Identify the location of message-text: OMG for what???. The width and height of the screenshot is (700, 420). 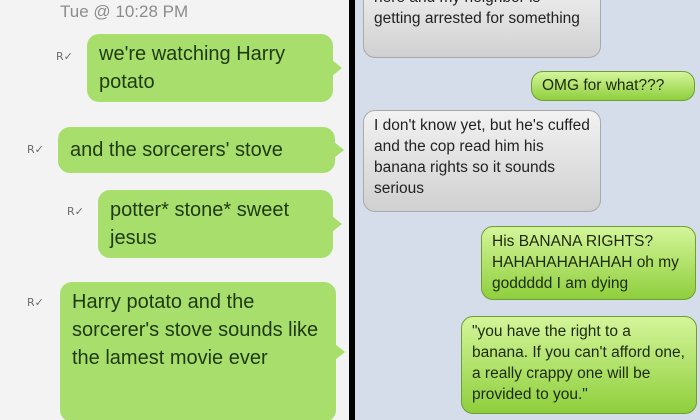
(603, 85).